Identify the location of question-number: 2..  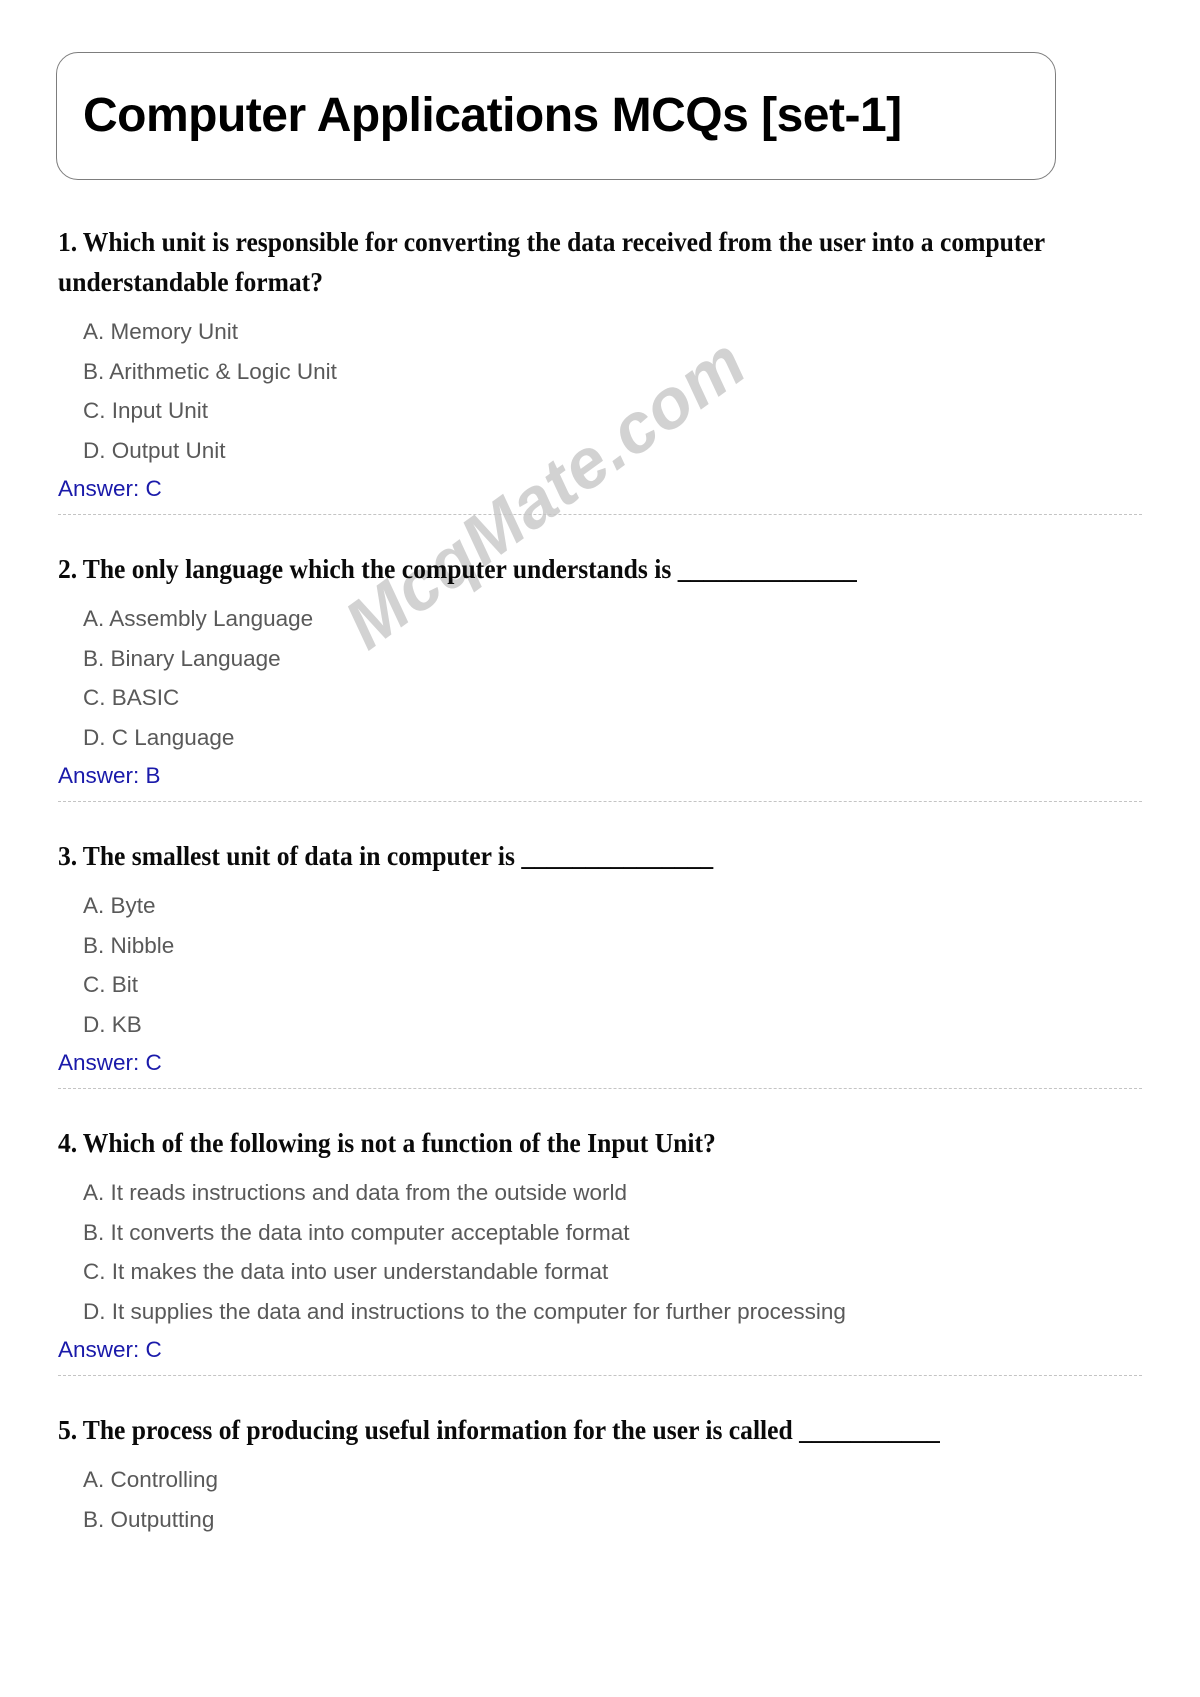
(68, 568).